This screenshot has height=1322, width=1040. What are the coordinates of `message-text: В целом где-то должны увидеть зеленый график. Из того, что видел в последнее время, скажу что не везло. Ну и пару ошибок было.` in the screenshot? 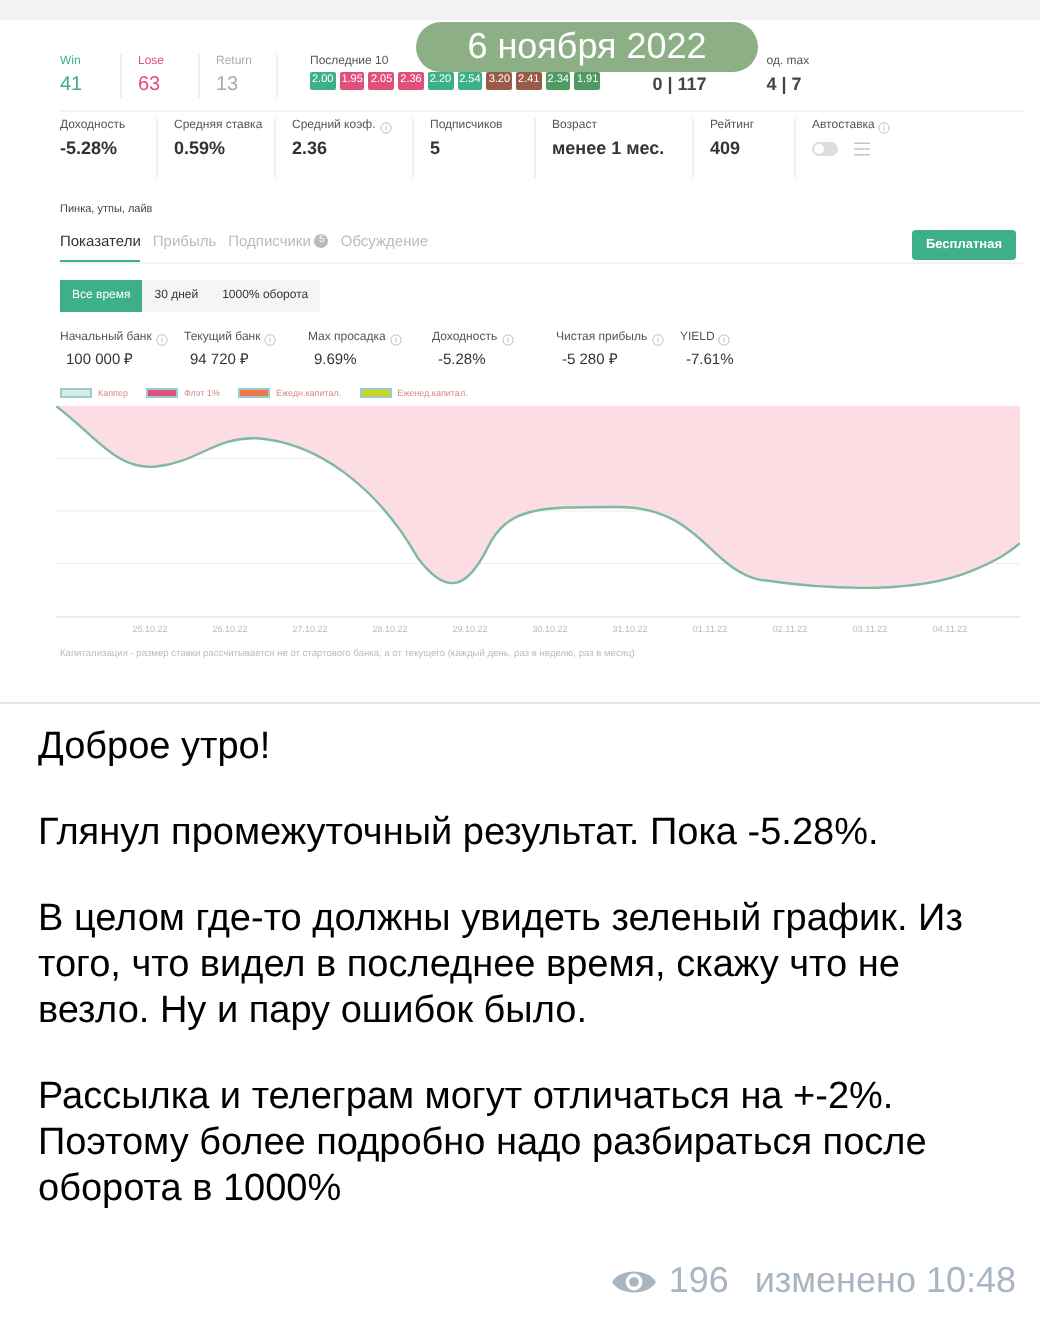 It's located at (501, 965).